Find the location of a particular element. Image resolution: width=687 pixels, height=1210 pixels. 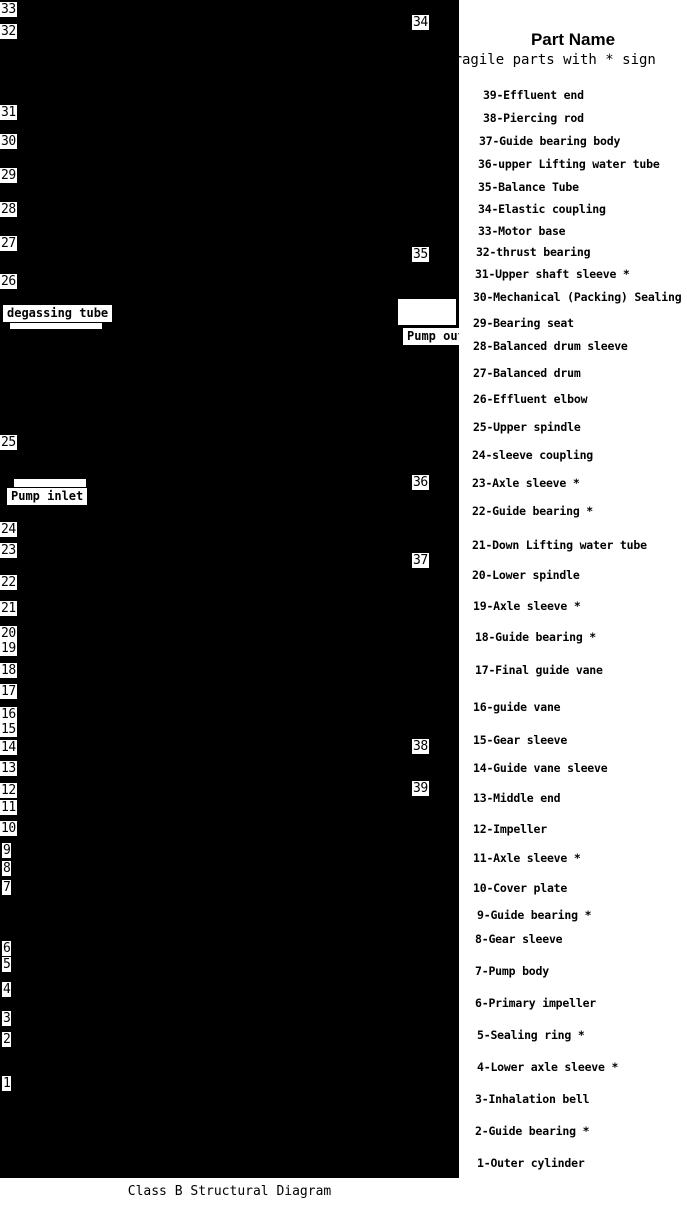

legend-item: 3-Inhalation bell is located at coordinates (532, 1099).